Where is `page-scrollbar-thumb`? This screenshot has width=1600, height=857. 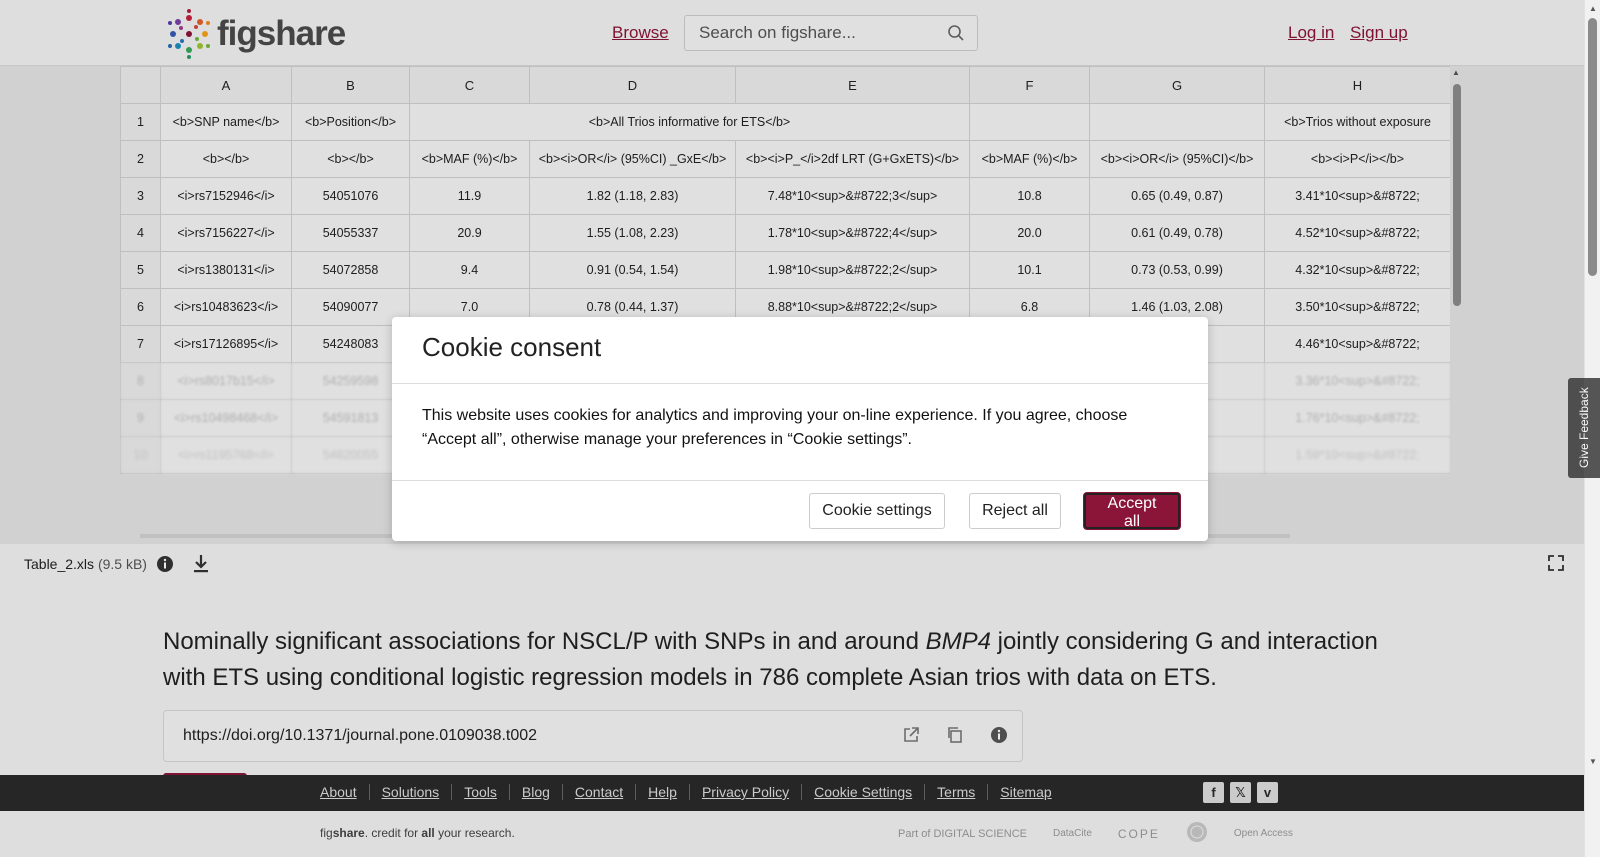
page-scrollbar-thumb is located at coordinates (1592, 147).